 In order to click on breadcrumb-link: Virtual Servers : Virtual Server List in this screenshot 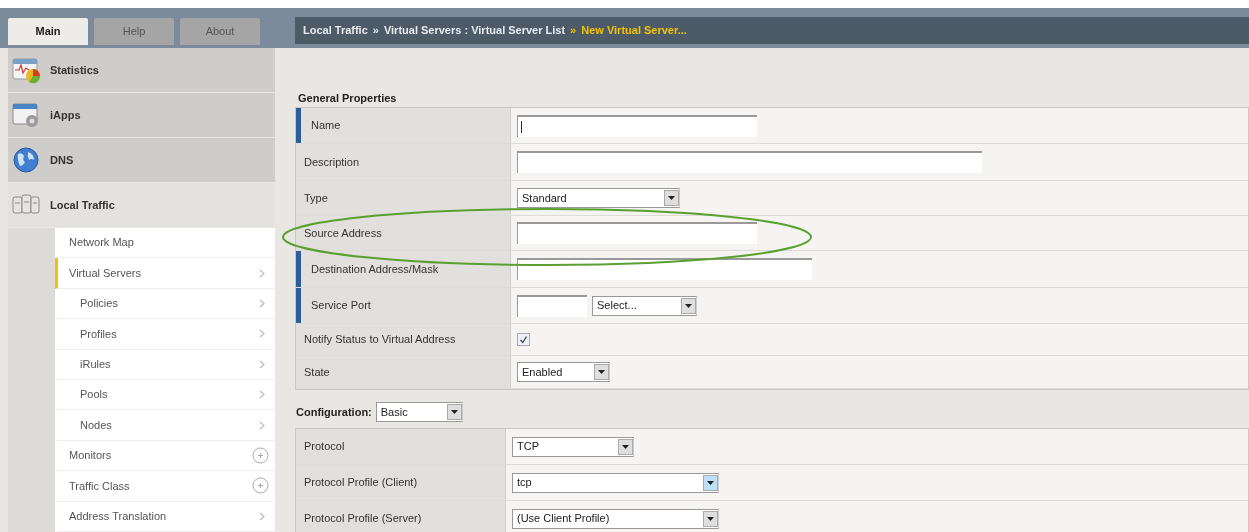, I will do `click(474, 30)`.